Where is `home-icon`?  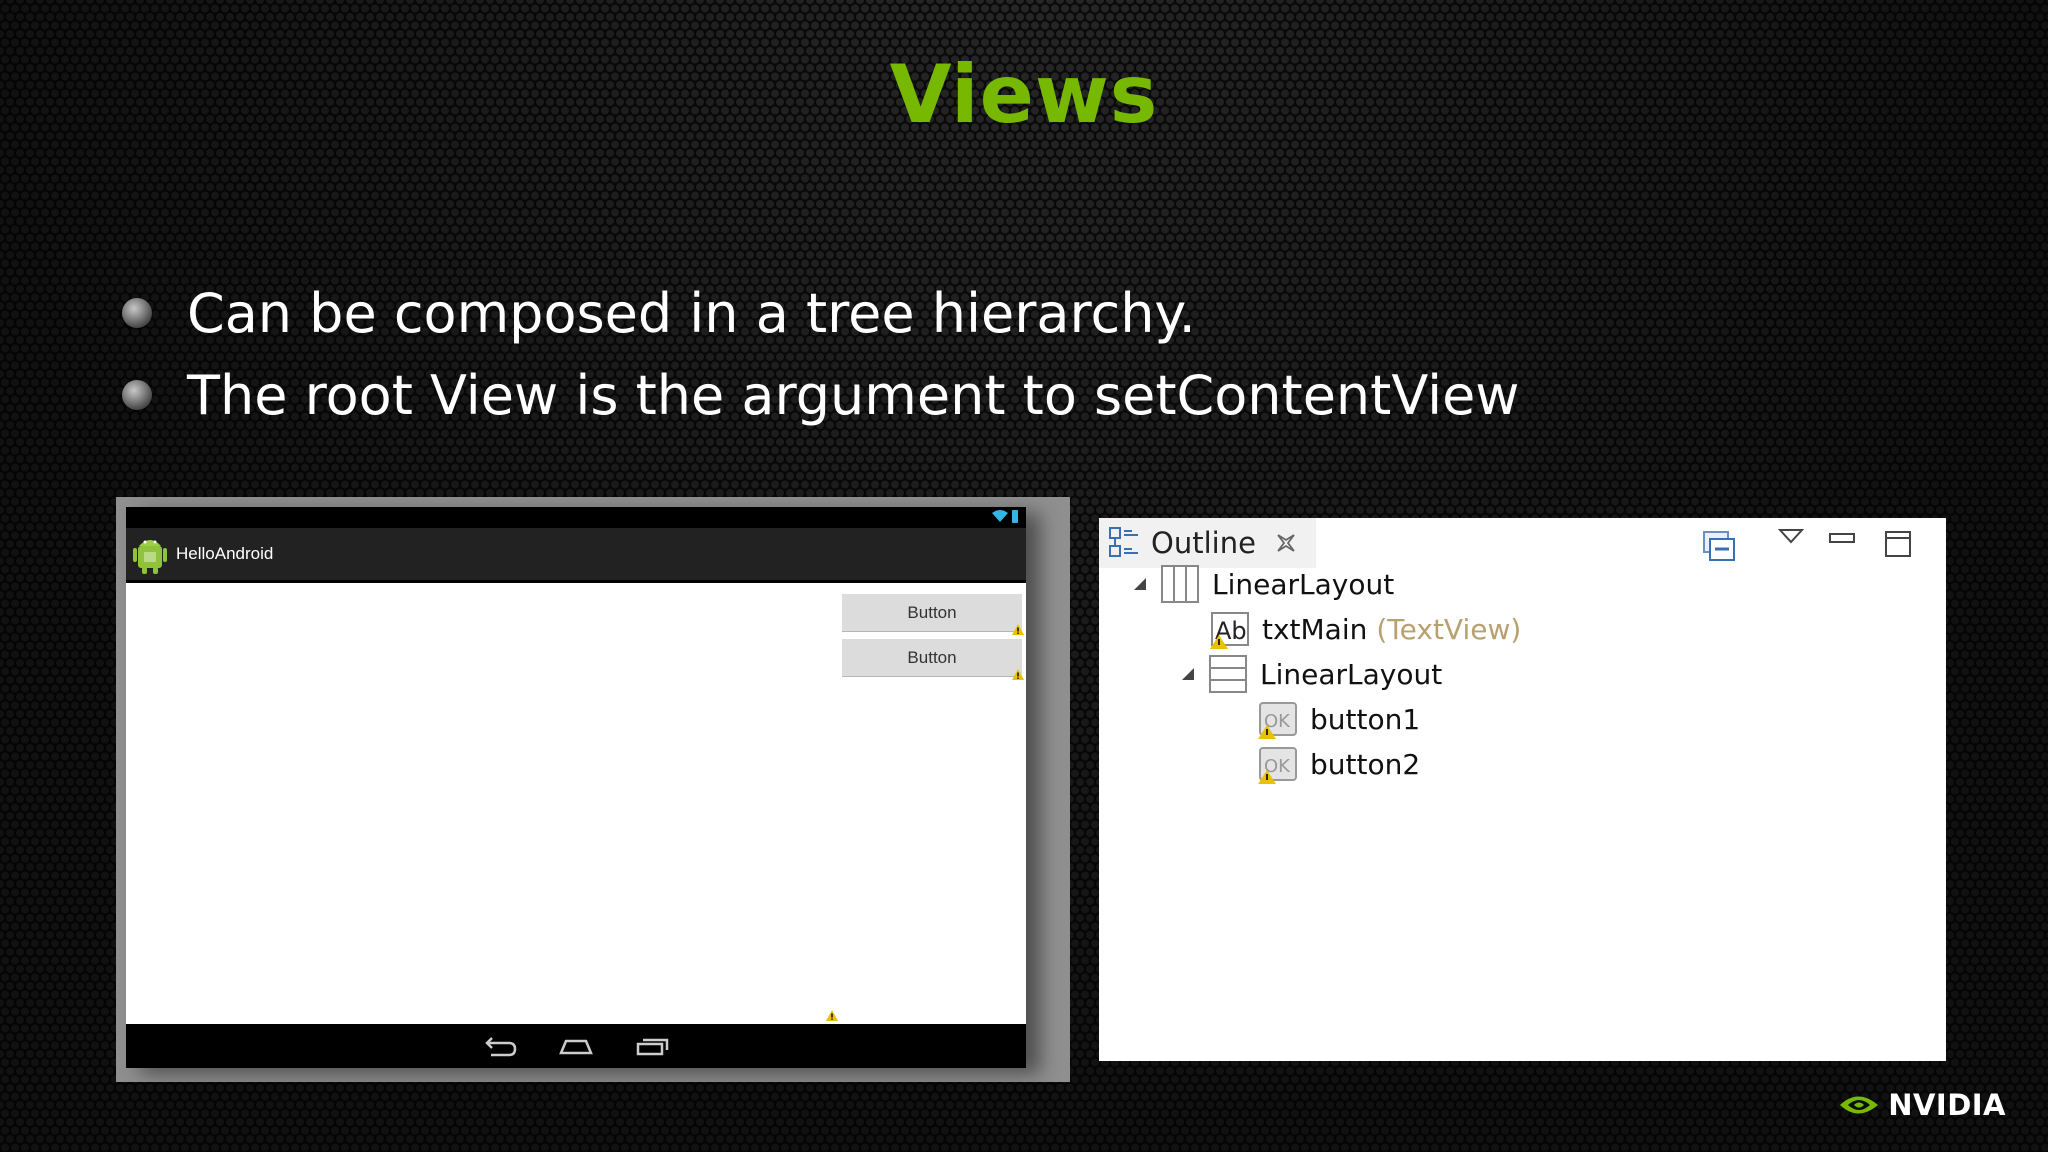 home-icon is located at coordinates (576, 1046).